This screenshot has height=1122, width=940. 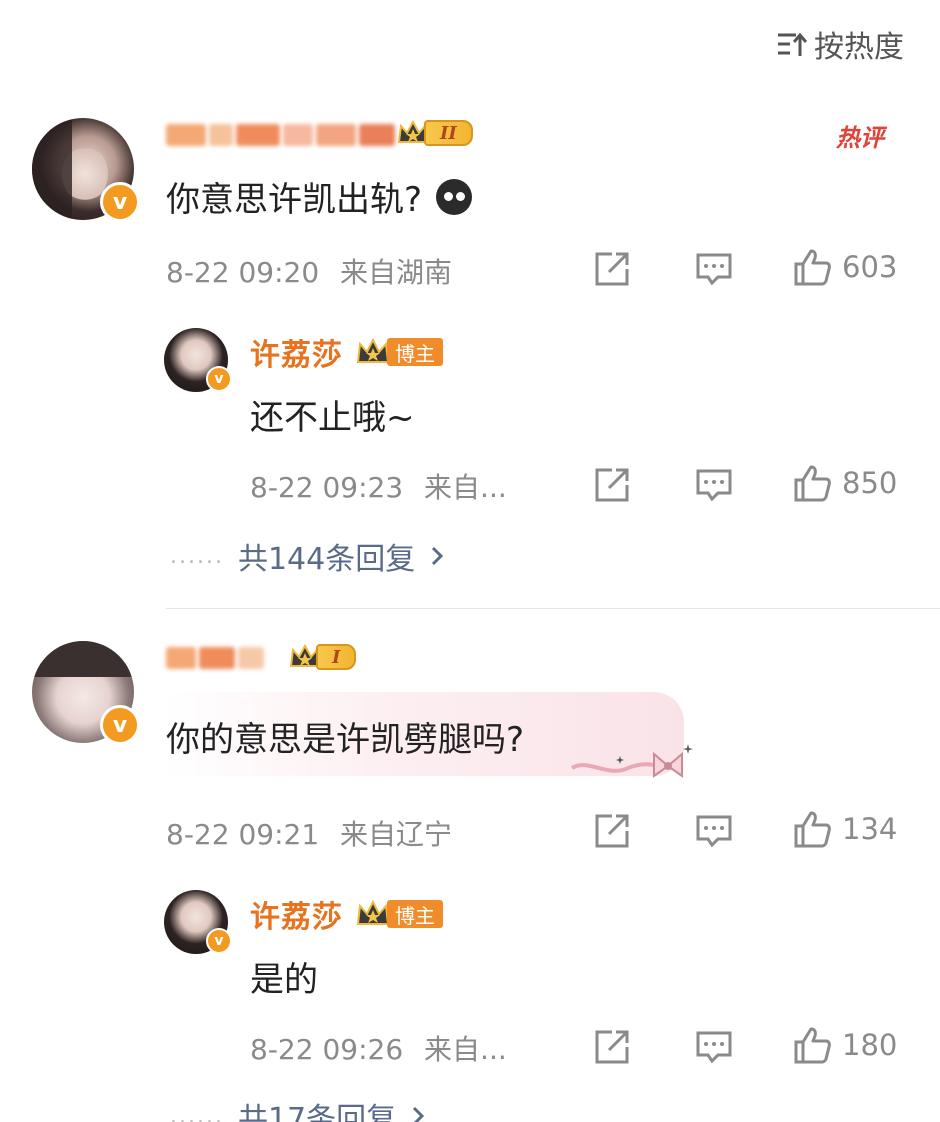 I want to click on comment-text: 你意思许凯出轨?, so click(x=319, y=196).